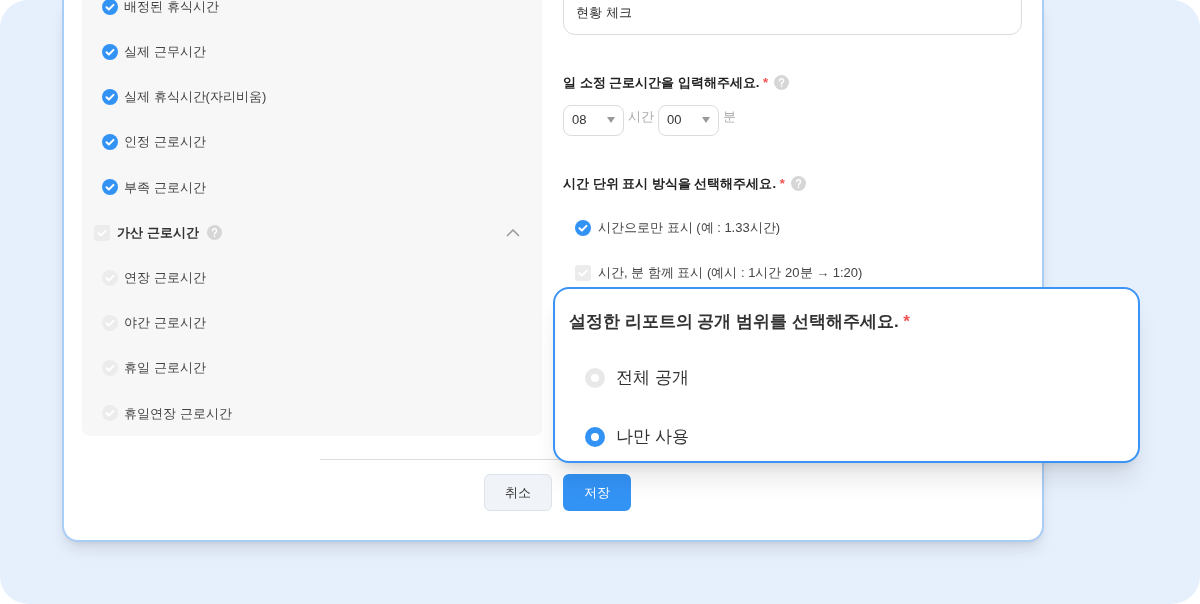  What do you see at coordinates (165, 323) in the screenshot?
I see `item-label: 야간 근로시간` at bounding box center [165, 323].